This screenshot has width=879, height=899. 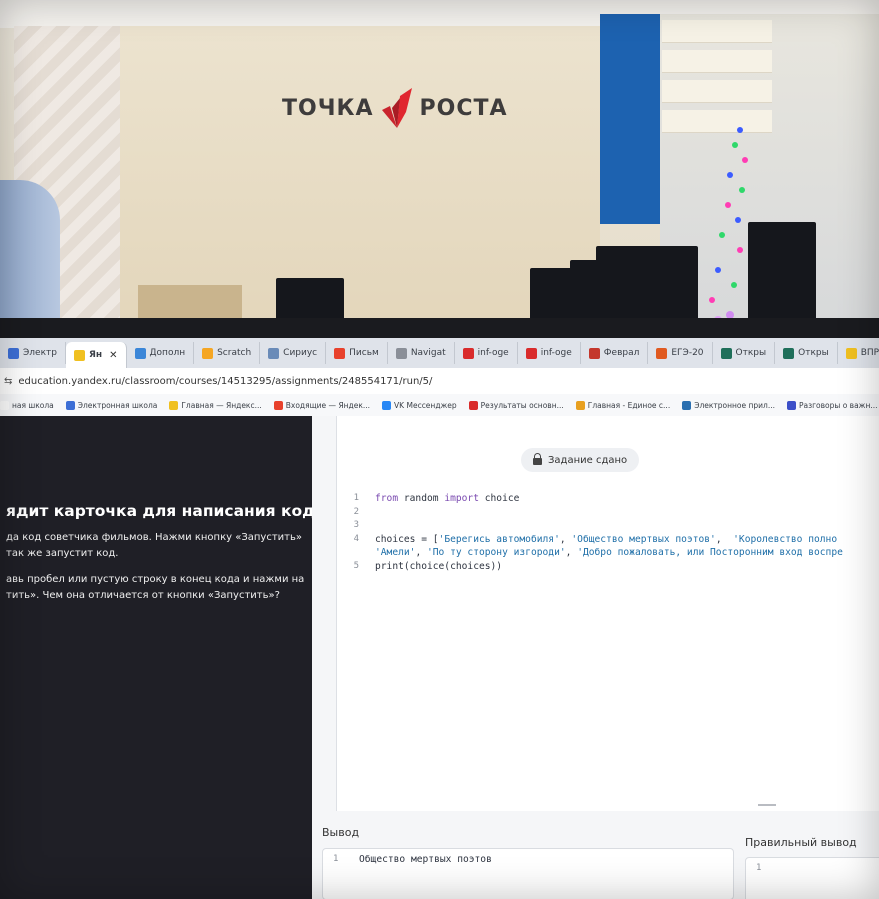 What do you see at coordinates (356, 511) in the screenshot?
I see `line-number: 2` at bounding box center [356, 511].